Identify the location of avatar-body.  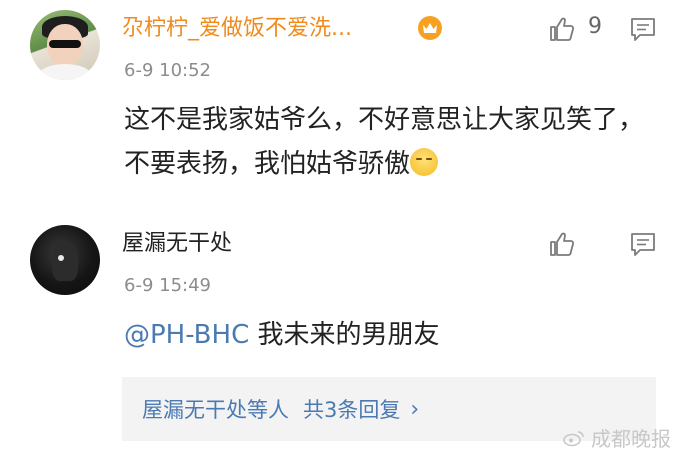
(65, 72).